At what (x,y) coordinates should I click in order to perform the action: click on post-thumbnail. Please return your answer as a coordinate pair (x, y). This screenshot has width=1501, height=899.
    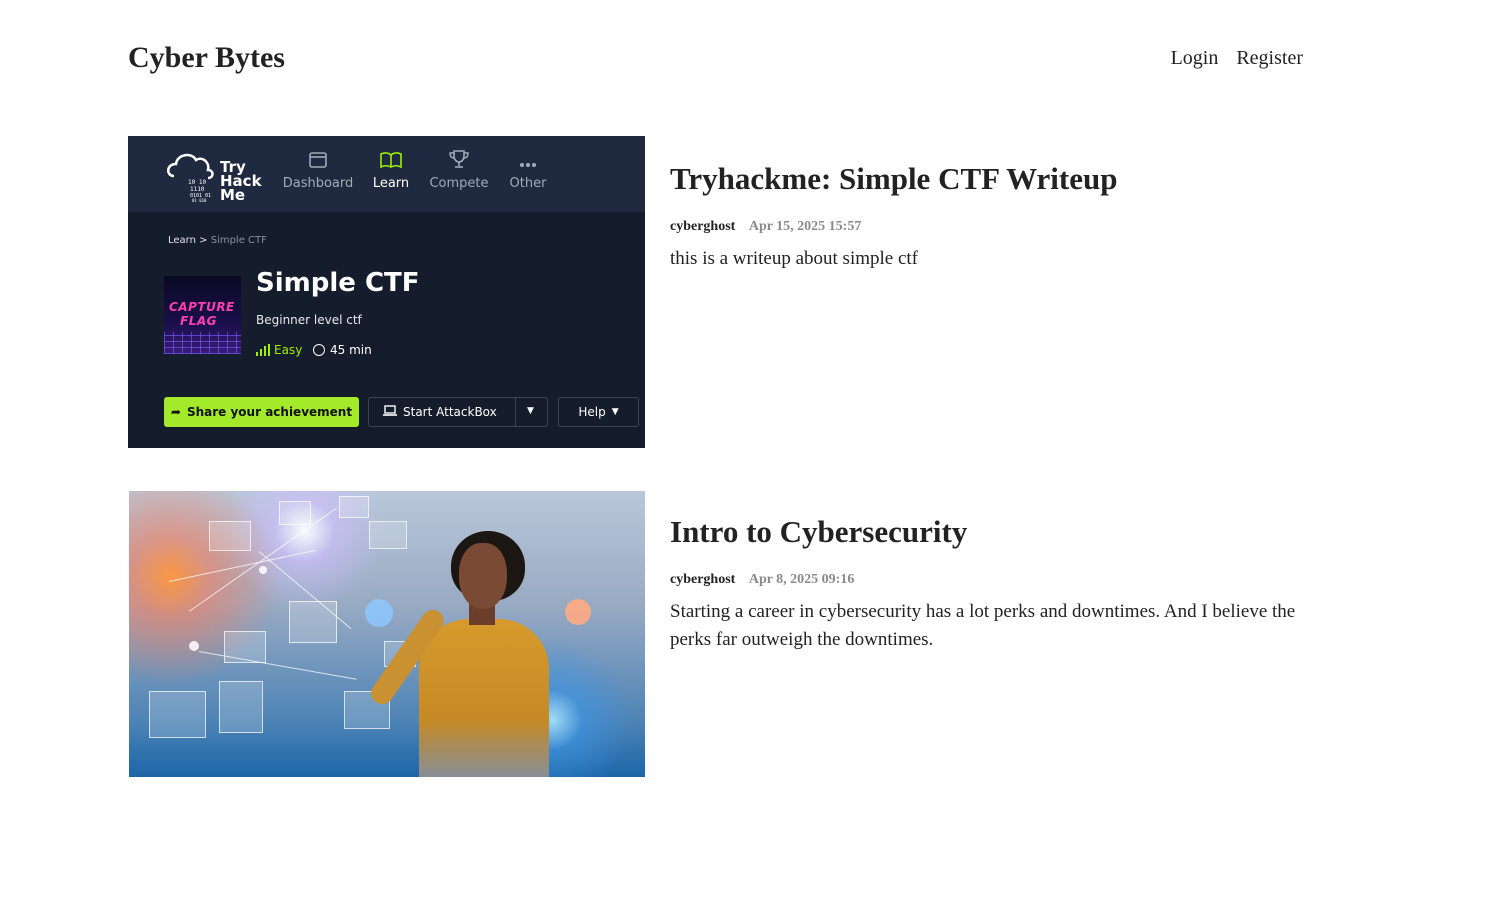
    Looking at the image, I should click on (387, 634).